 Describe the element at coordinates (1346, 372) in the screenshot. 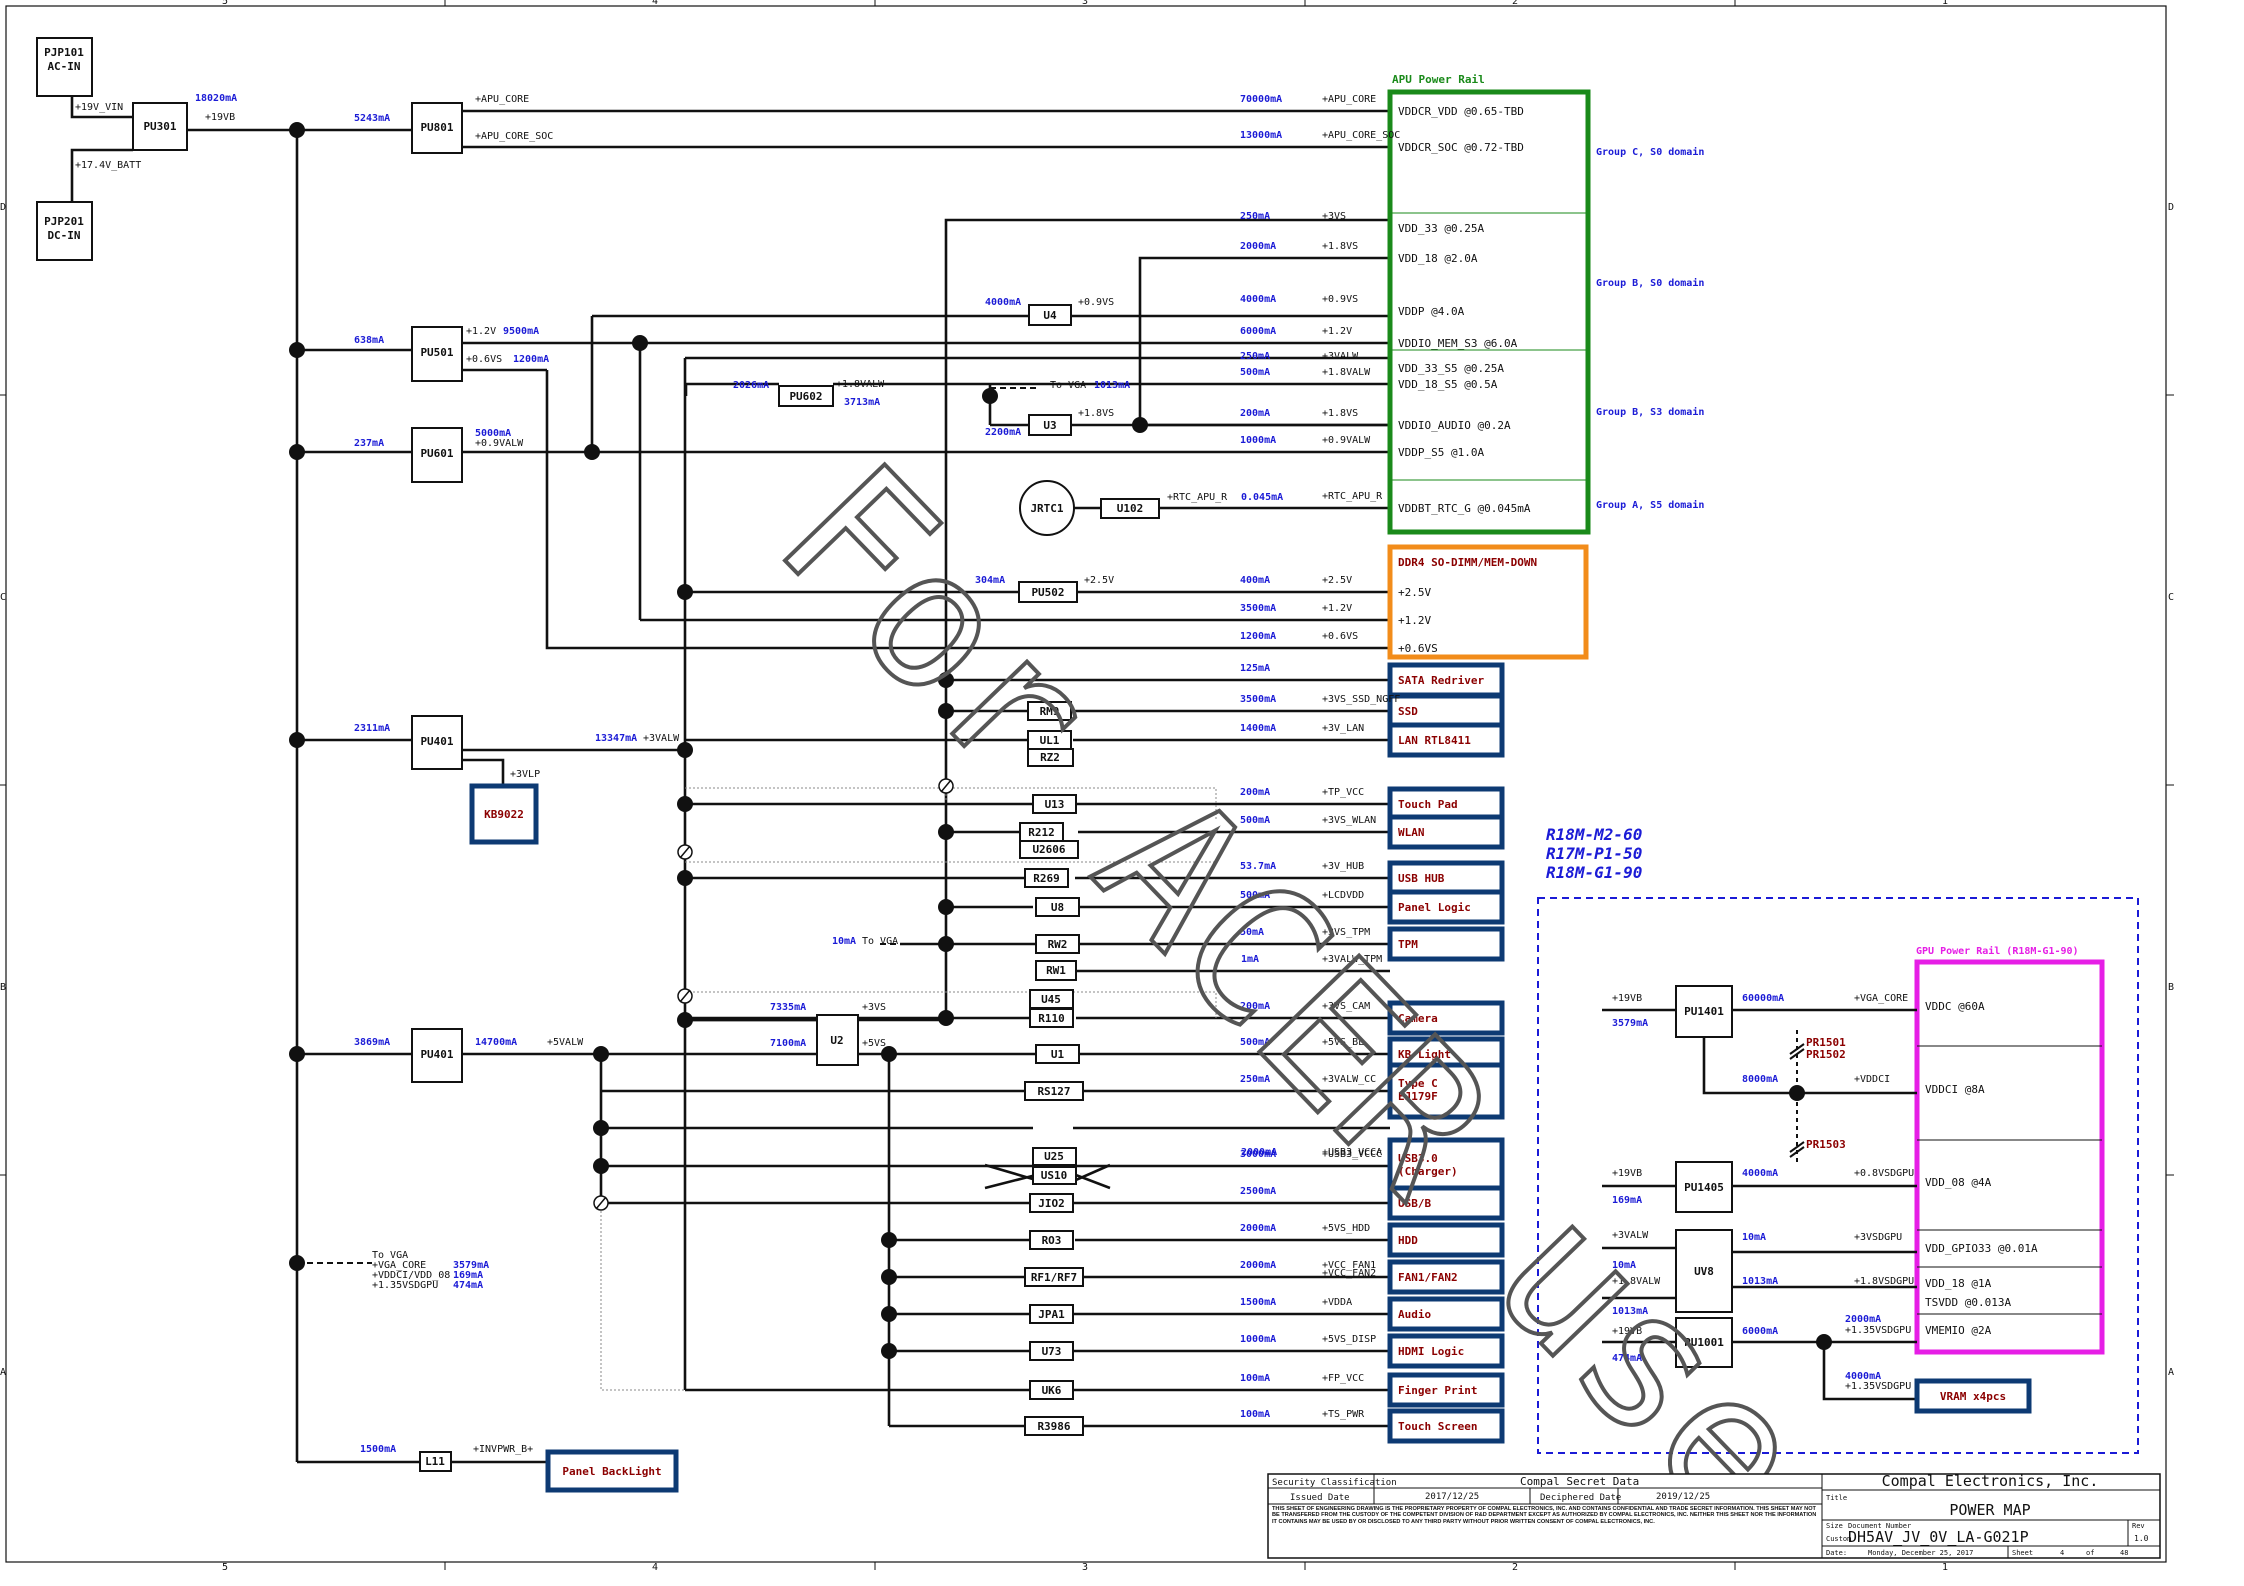

I see `apu-pin-rail: +1.8VALW` at that location.